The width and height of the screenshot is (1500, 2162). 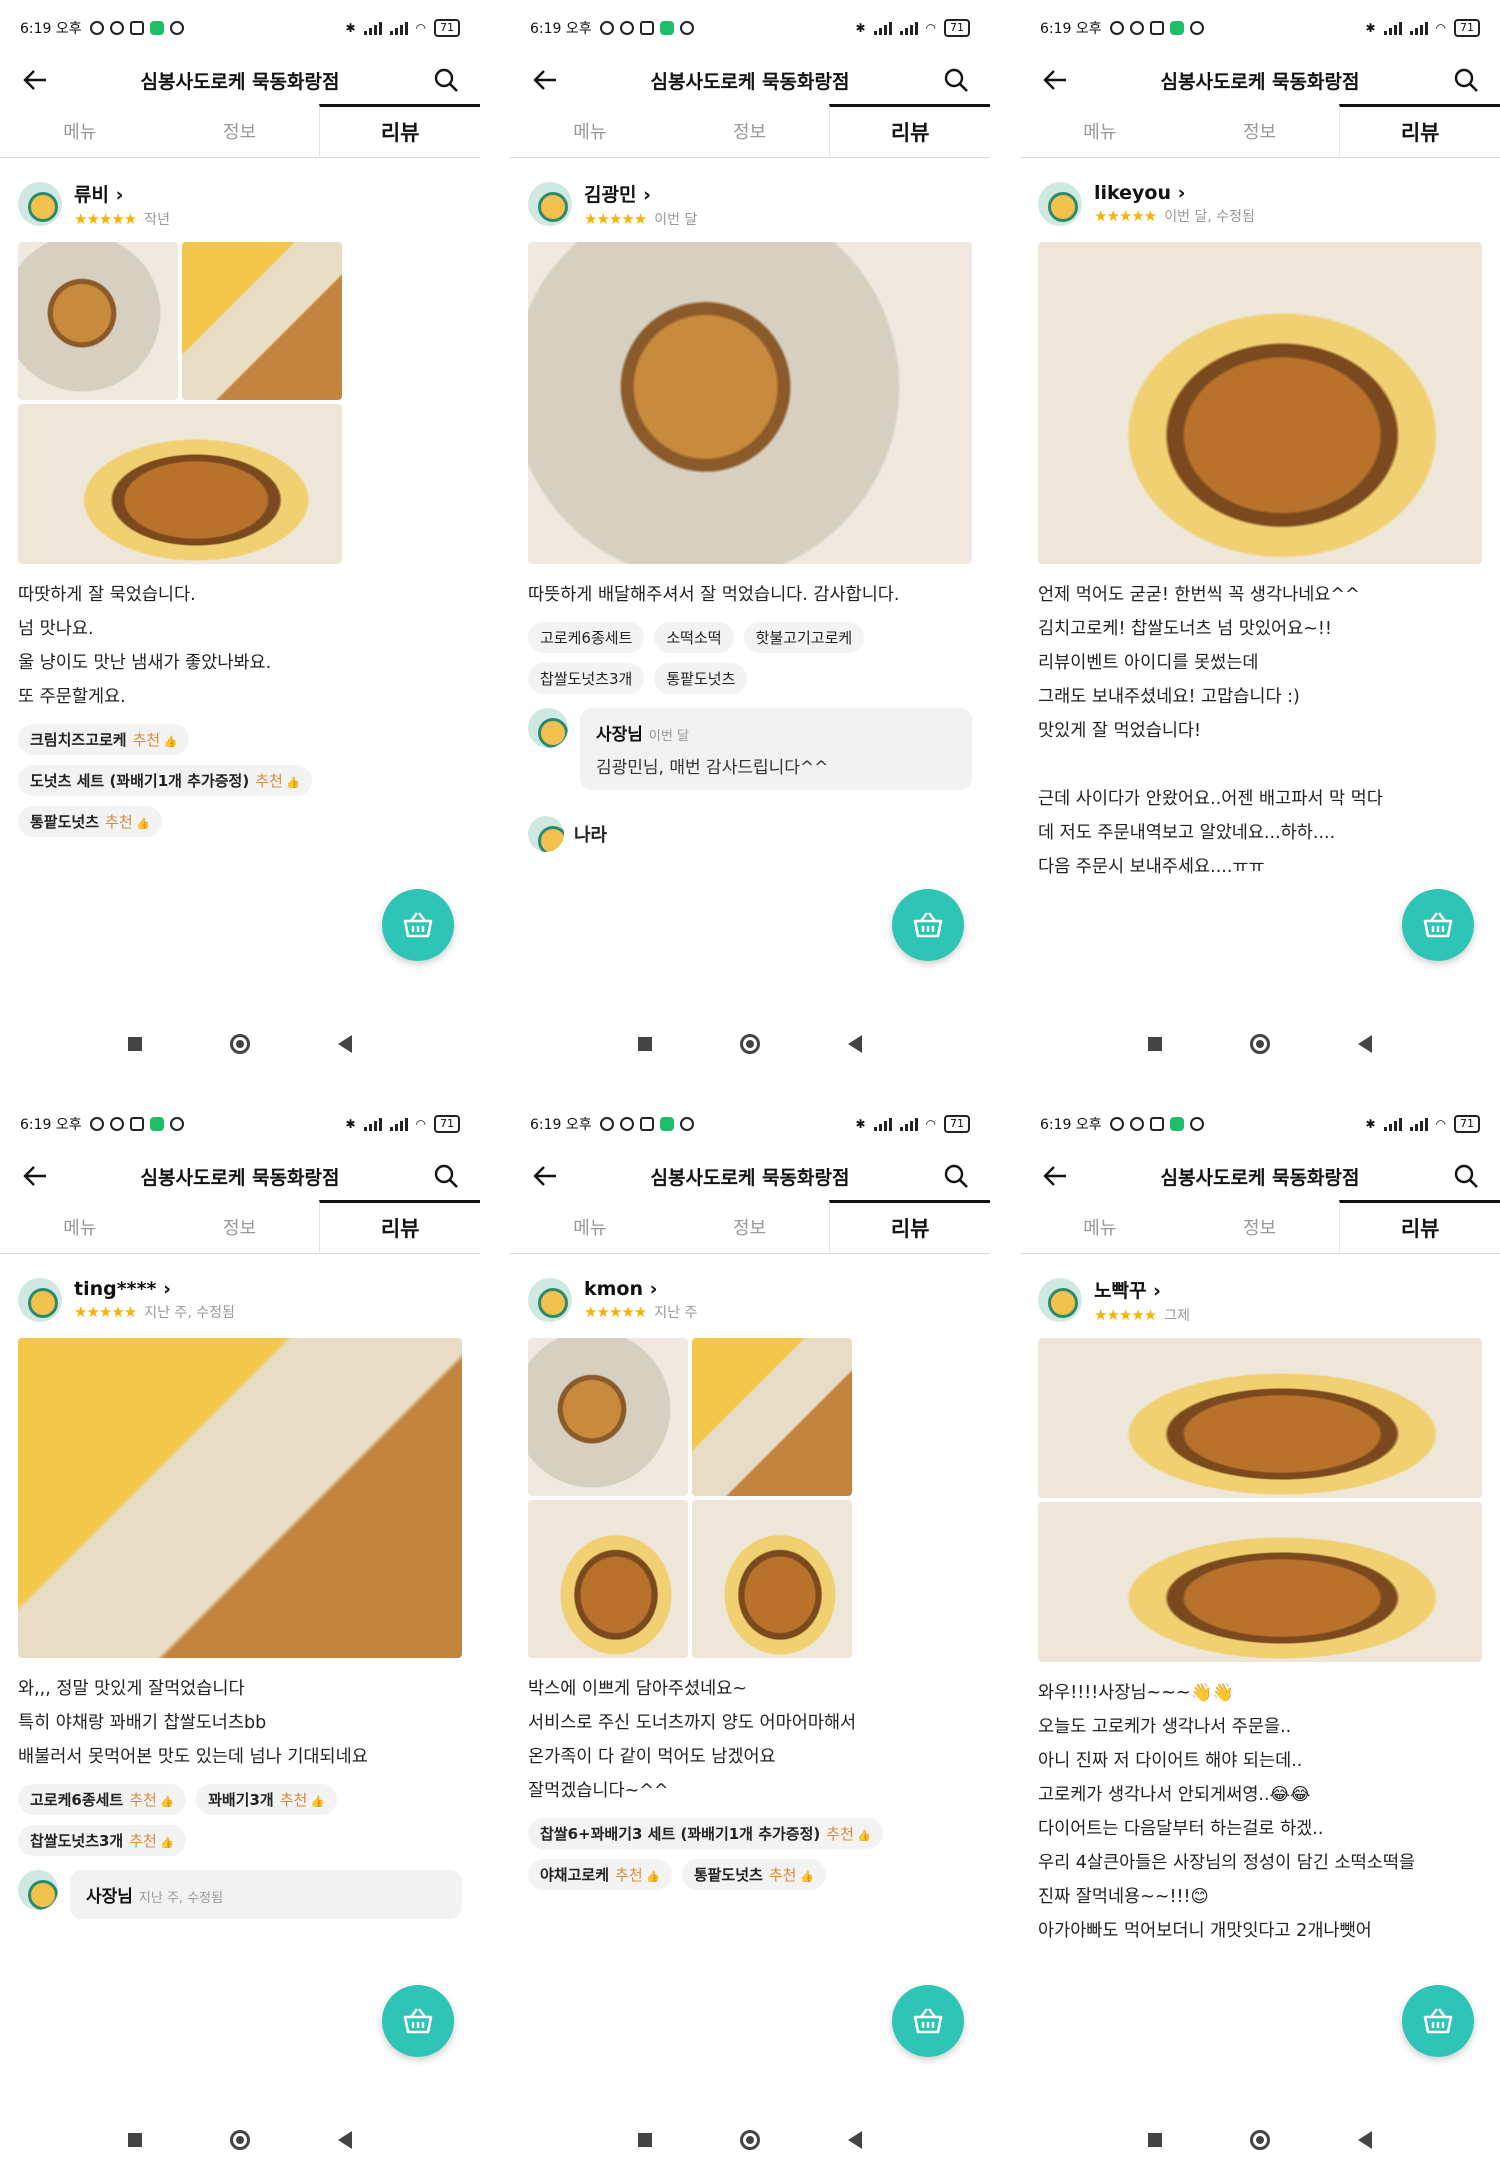 What do you see at coordinates (165, 780) in the screenshot?
I see `ordered-item-chip: 도넛츠 세트 (꽈배기1개 추가증정) 추천` at bounding box center [165, 780].